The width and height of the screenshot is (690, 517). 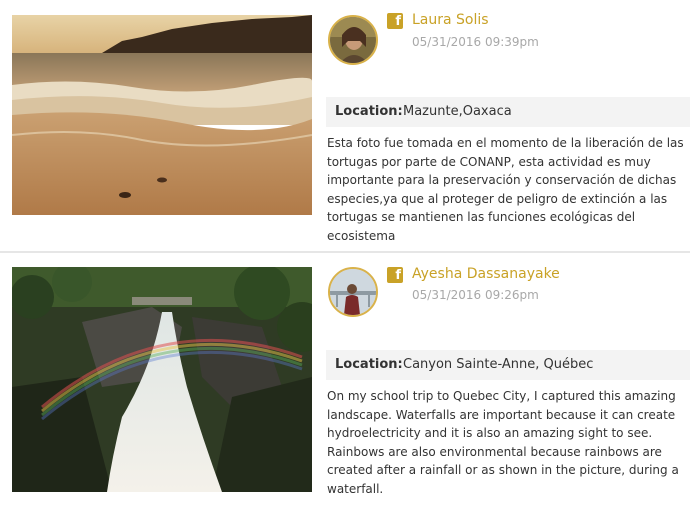 What do you see at coordinates (450, 20) in the screenshot?
I see `author-name: Laura Solis` at bounding box center [450, 20].